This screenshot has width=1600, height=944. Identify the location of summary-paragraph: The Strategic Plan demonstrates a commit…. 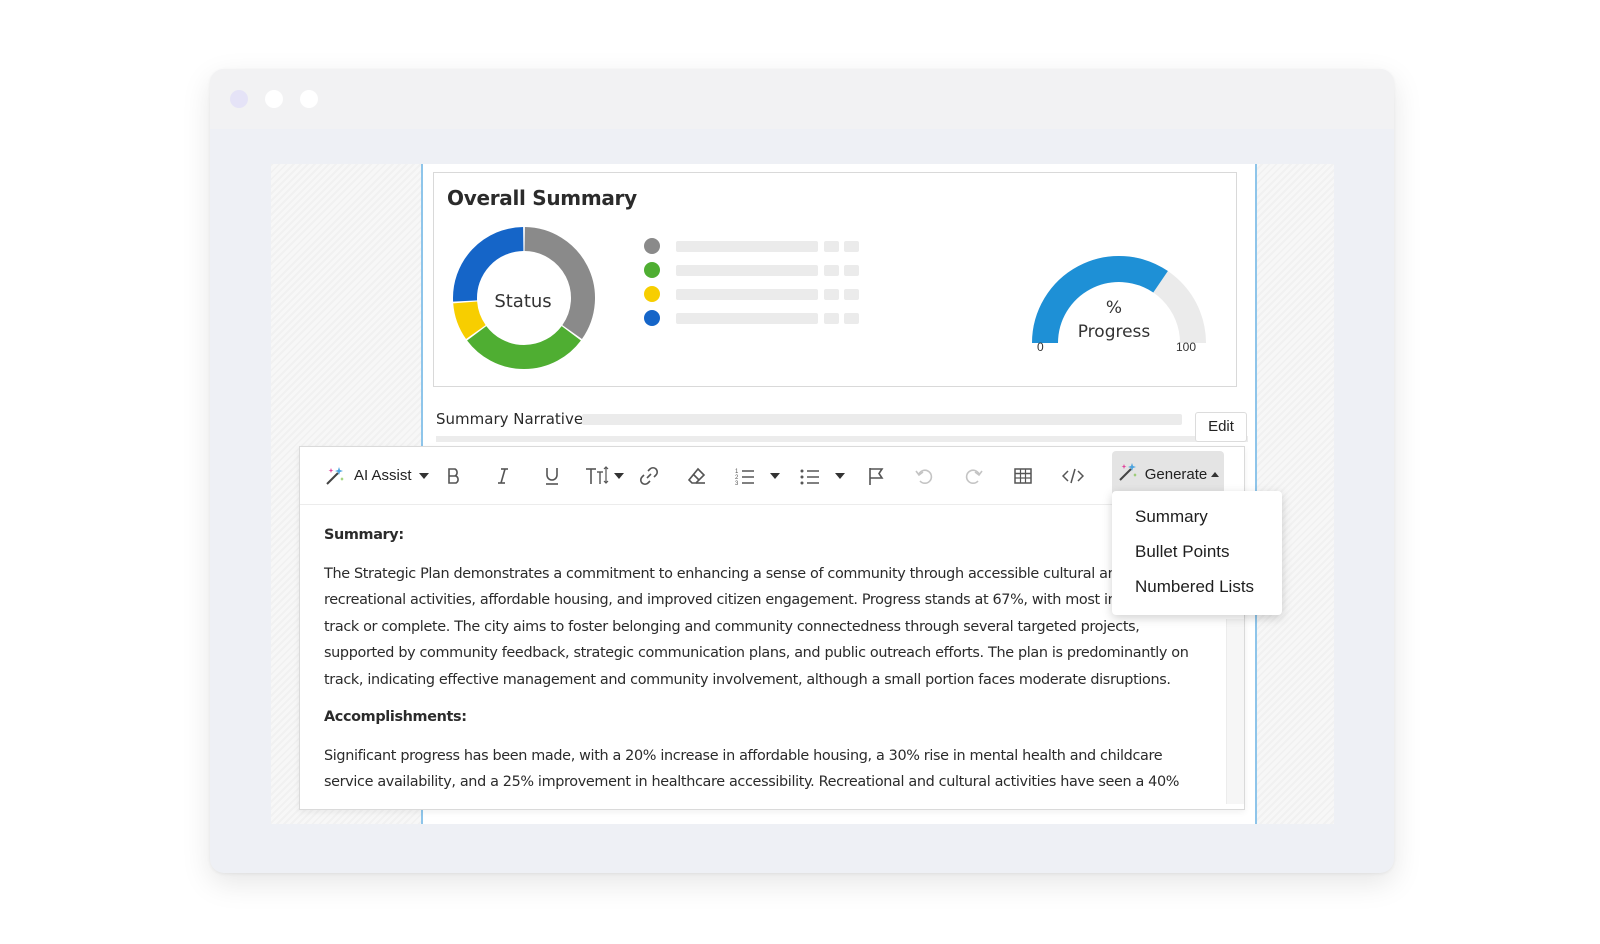
(764, 627).